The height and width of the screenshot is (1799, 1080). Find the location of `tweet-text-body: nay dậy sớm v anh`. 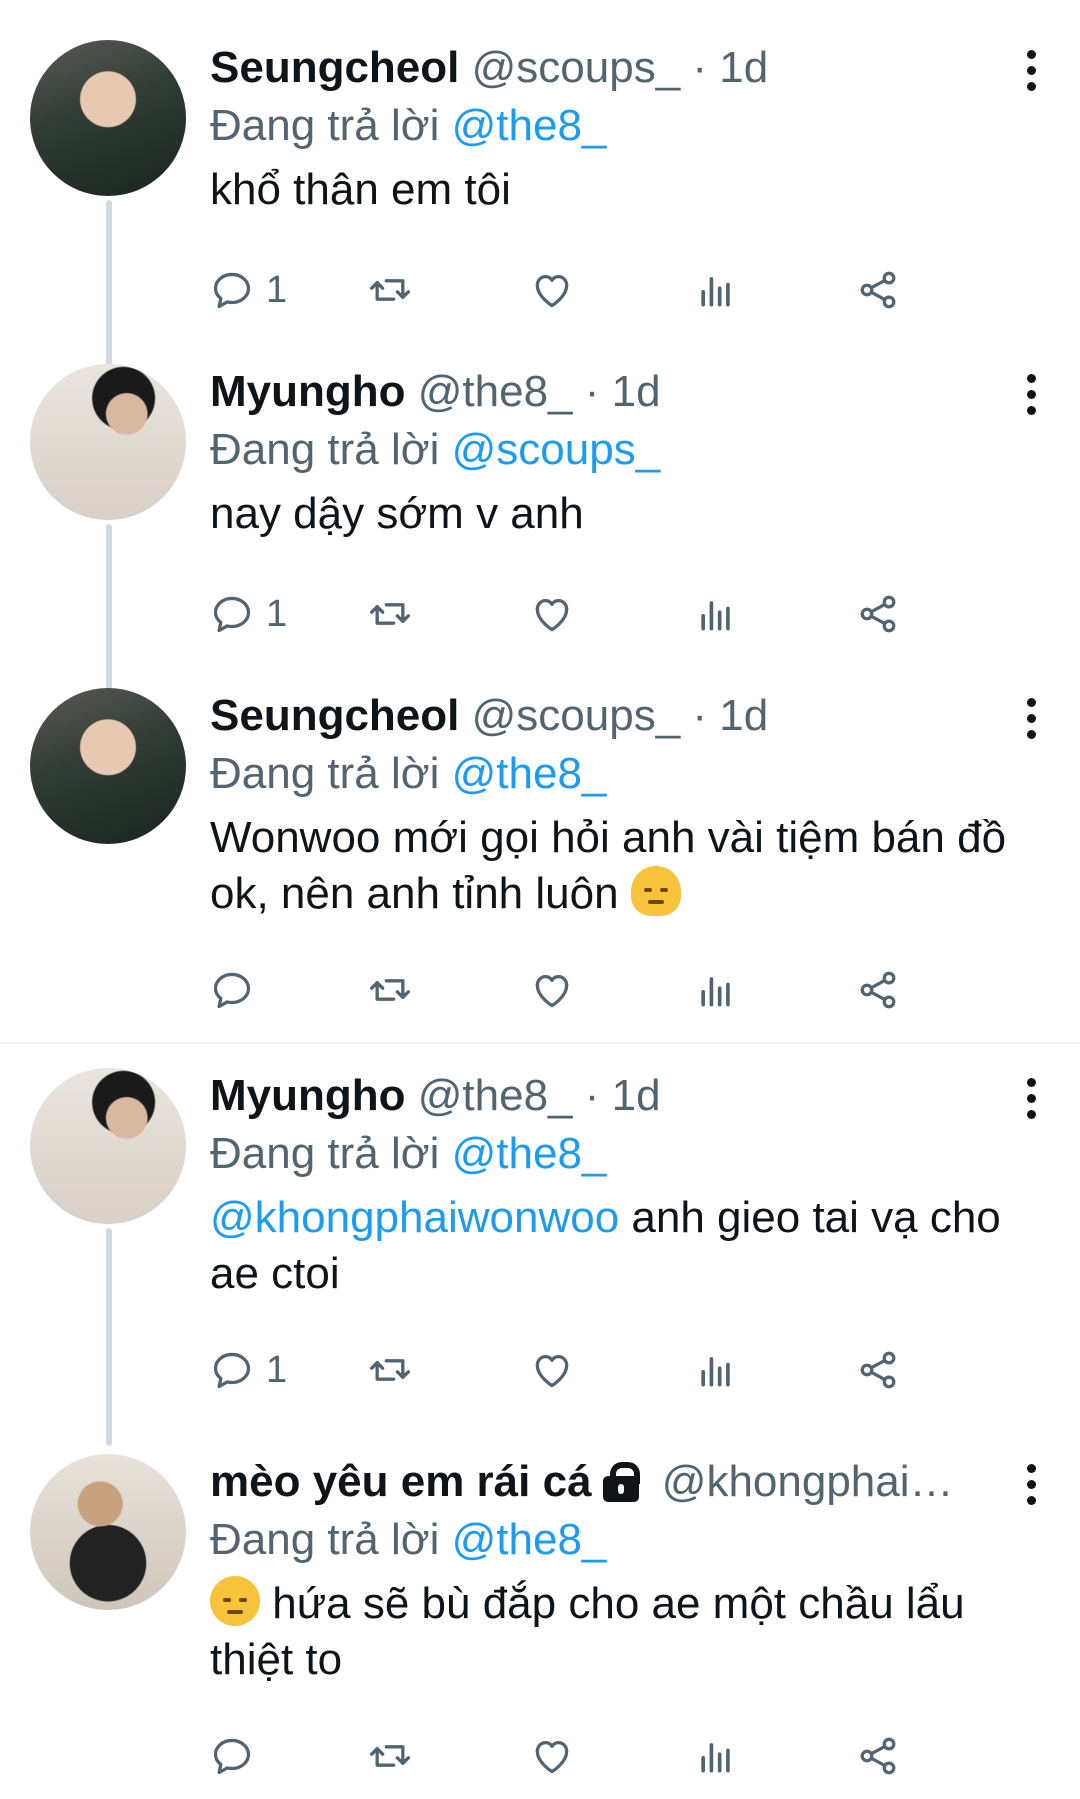

tweet-text-body: nay dậy sớm v anh is located at coordinates (397, 513).